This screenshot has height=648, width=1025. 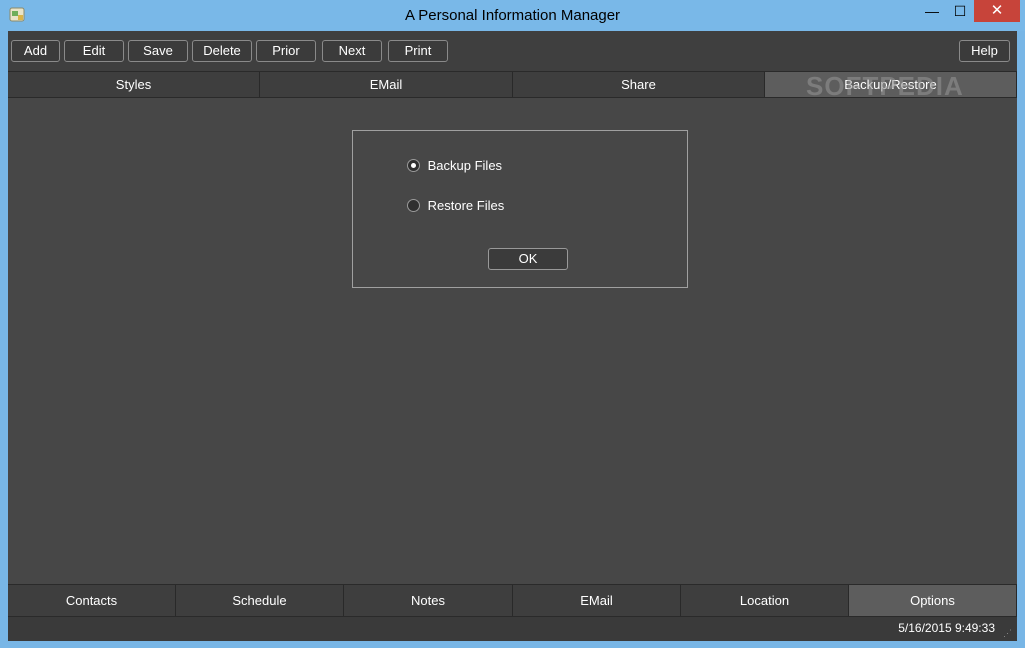 What do you see at coordinates (222, 51) in the screenshot?
I see `delete-button: Delete` at bounding box center [222, 51].